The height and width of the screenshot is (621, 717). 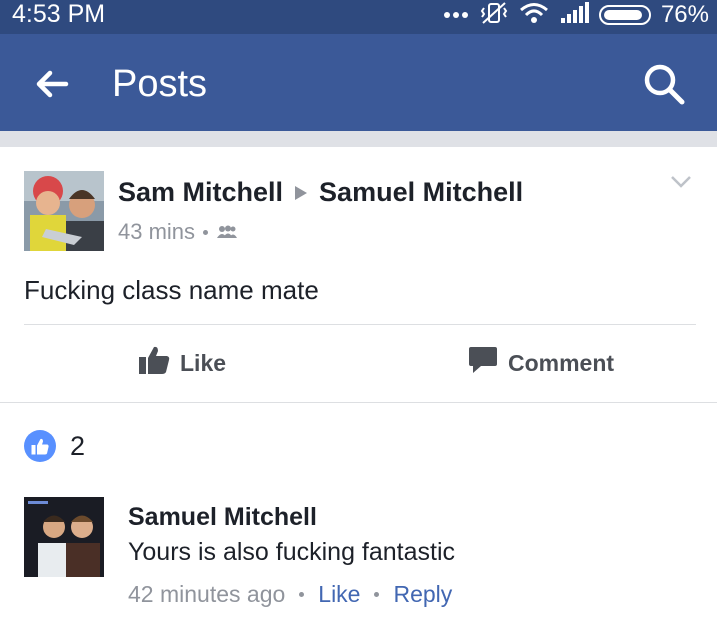 I want to click on comment-author: Samuel Mitchell, so click(x=222, y=517).